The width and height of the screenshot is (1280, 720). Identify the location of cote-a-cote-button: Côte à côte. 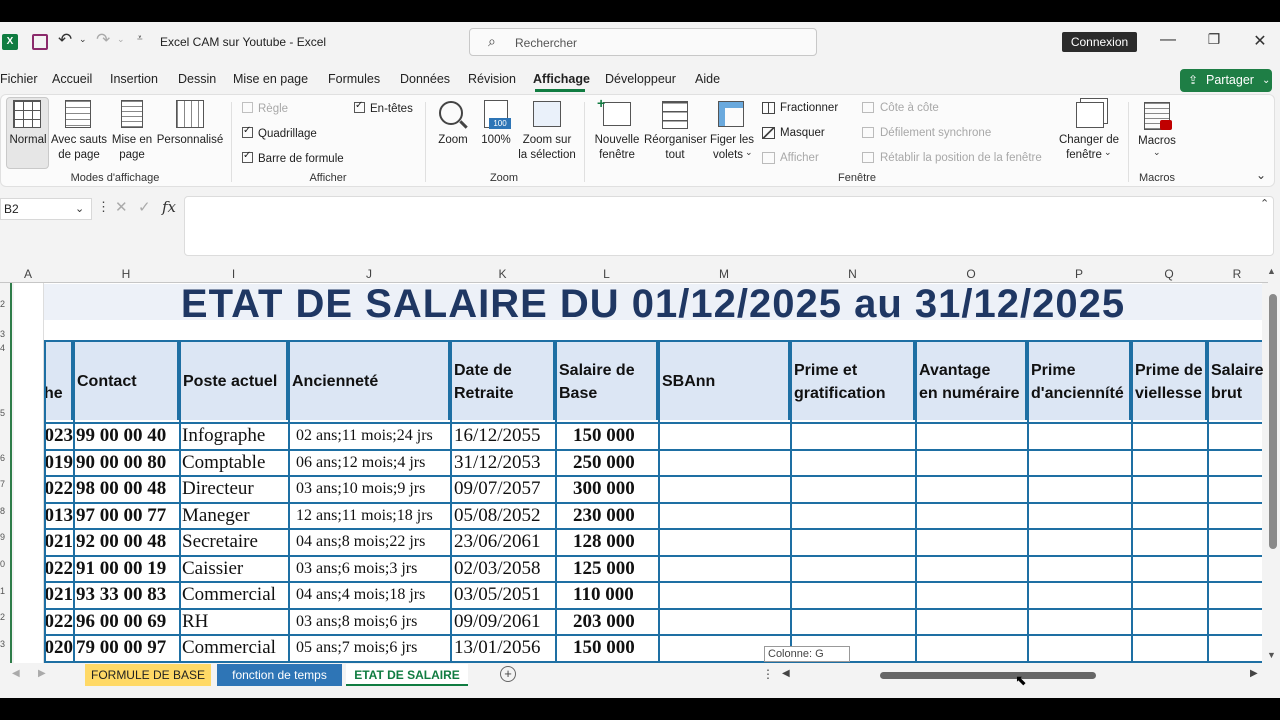
(909, 108).